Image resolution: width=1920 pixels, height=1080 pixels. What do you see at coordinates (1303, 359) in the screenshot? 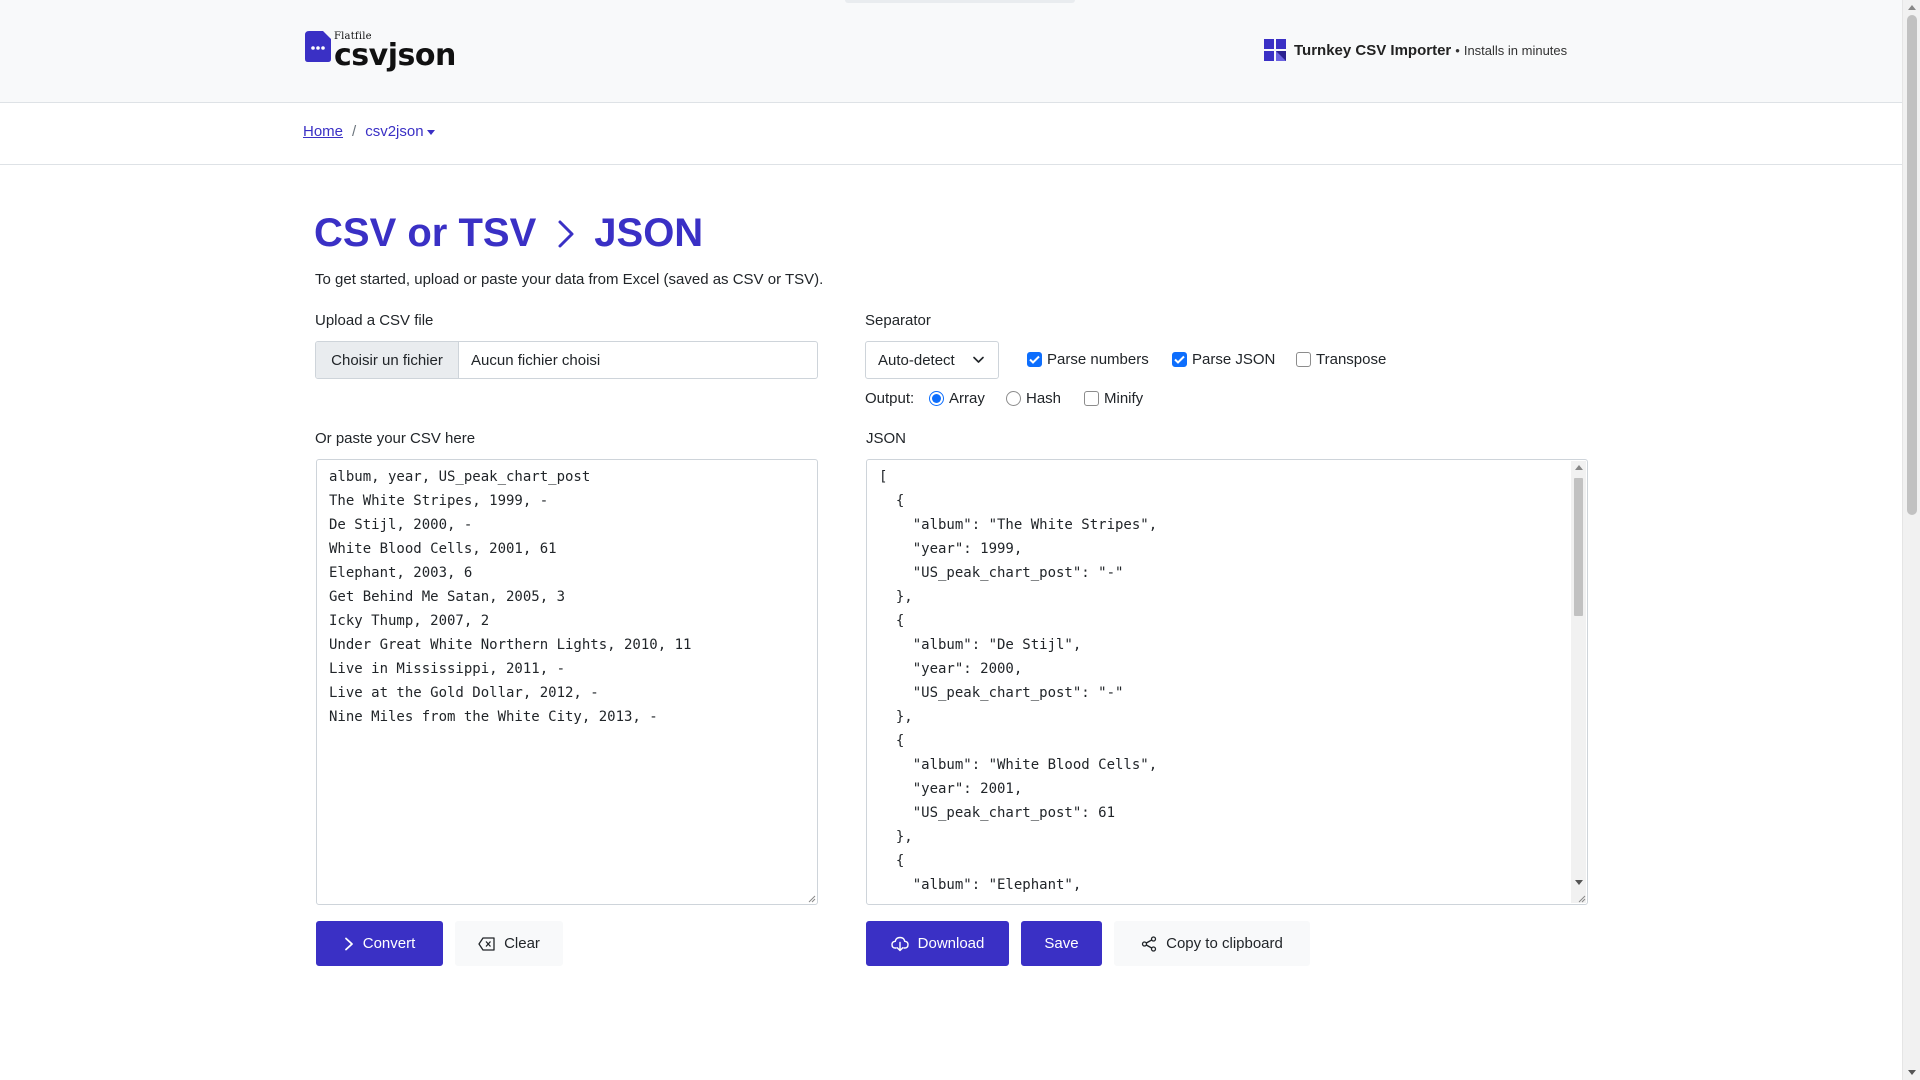
I see `transpose-checkbox` at bounding box center [1303, 359].